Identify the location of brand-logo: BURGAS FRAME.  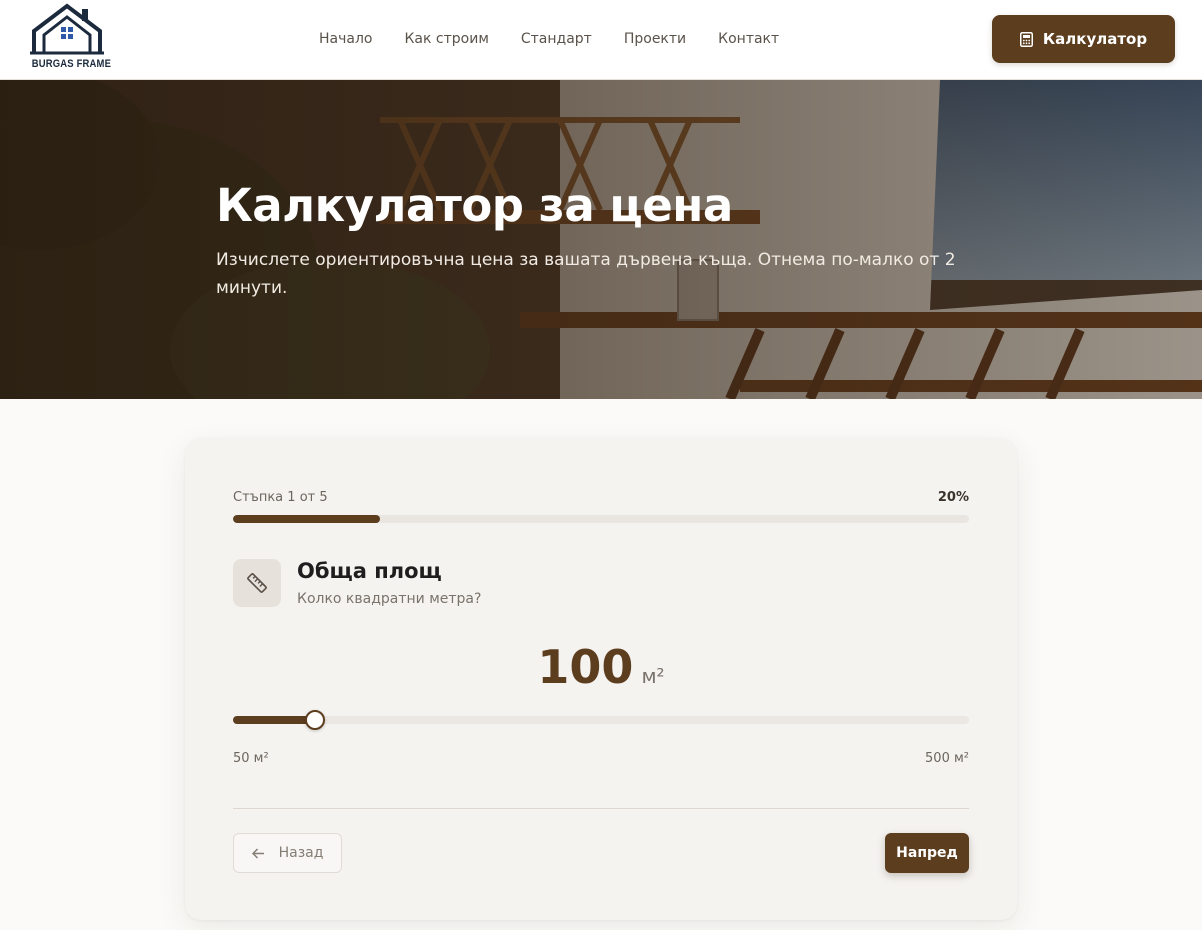
(69, 38).